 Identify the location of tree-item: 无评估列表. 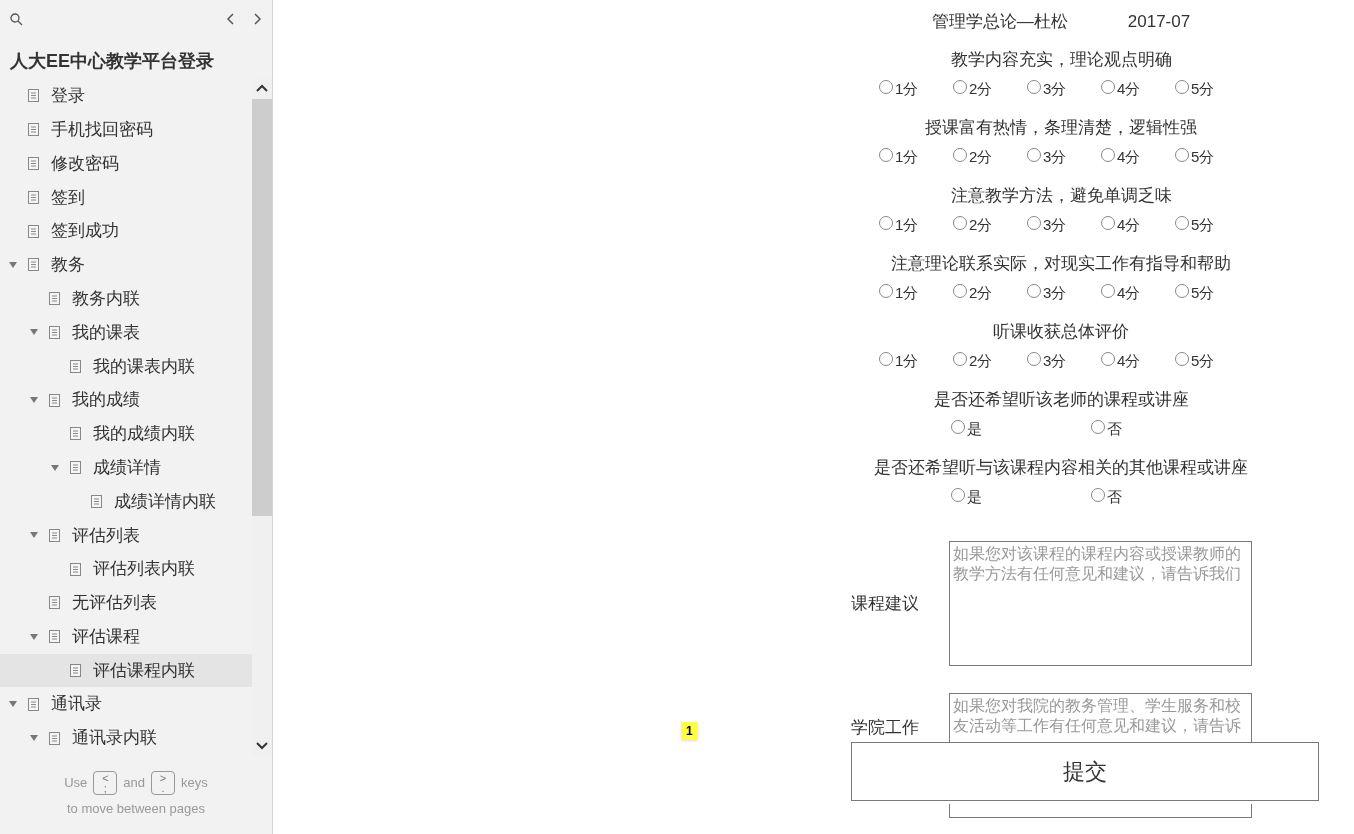
(126, 602).